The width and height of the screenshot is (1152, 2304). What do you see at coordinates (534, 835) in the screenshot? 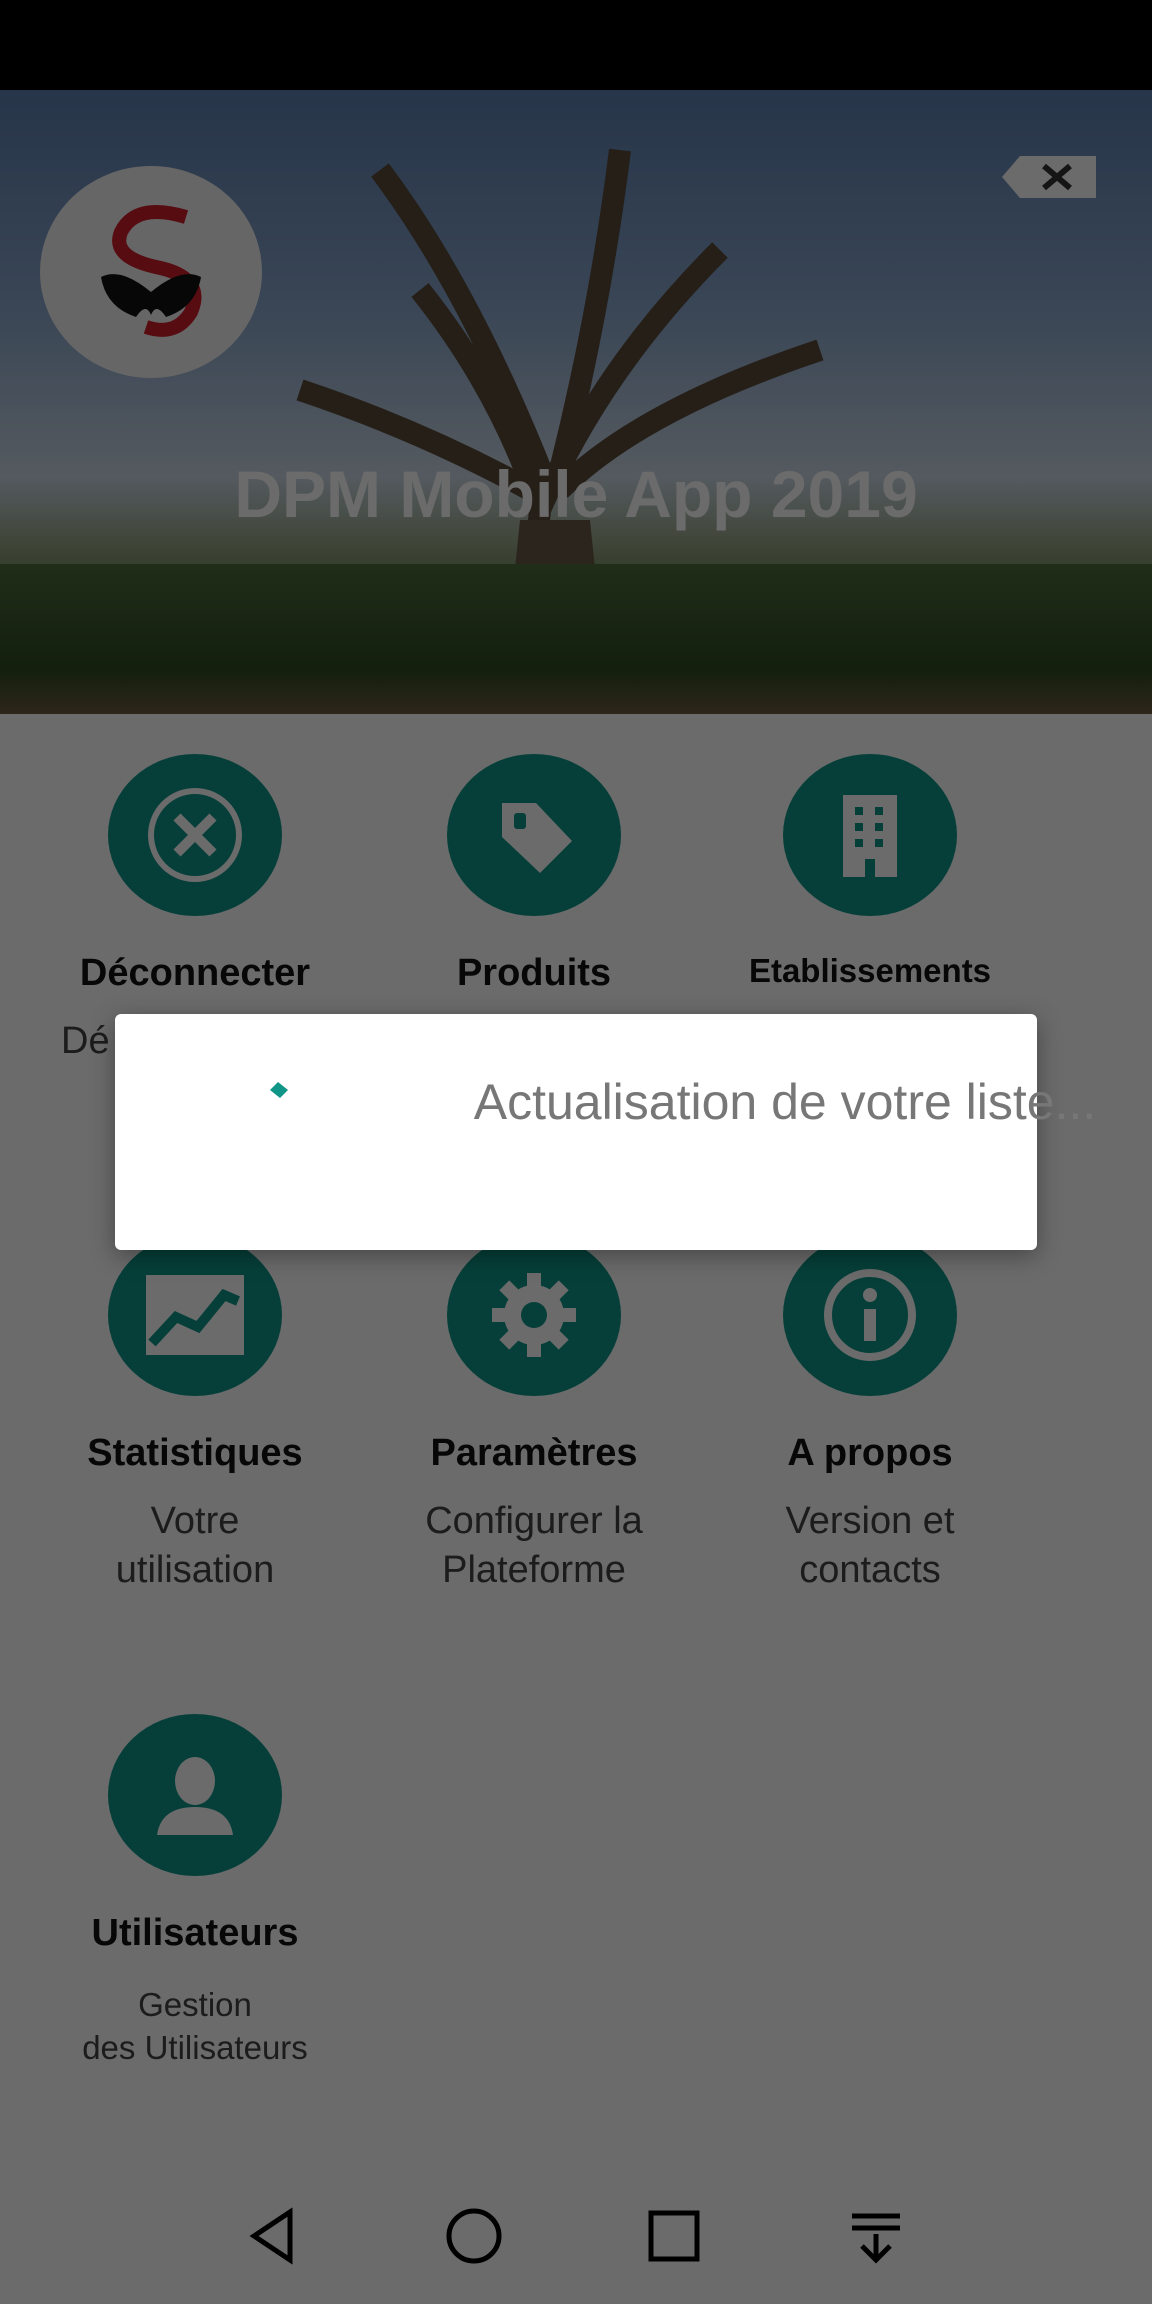
I see `tag-icon` at bounding box center [534, 835].